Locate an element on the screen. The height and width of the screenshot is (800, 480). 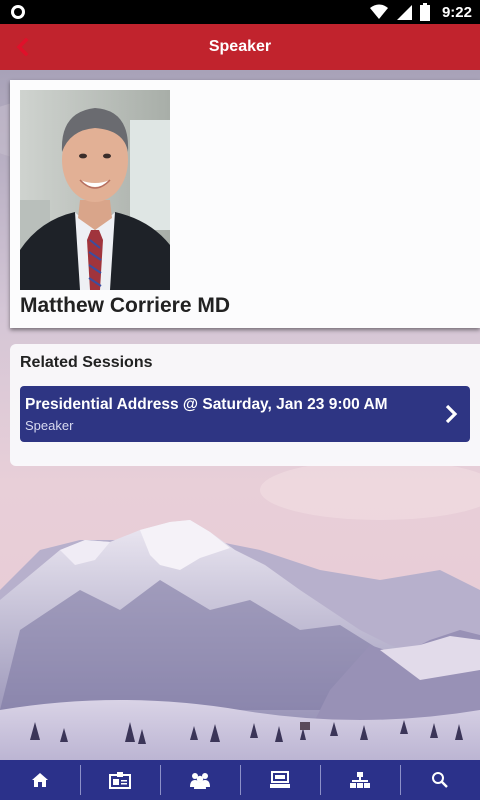
nav-people is located at coordinates (200, 780).